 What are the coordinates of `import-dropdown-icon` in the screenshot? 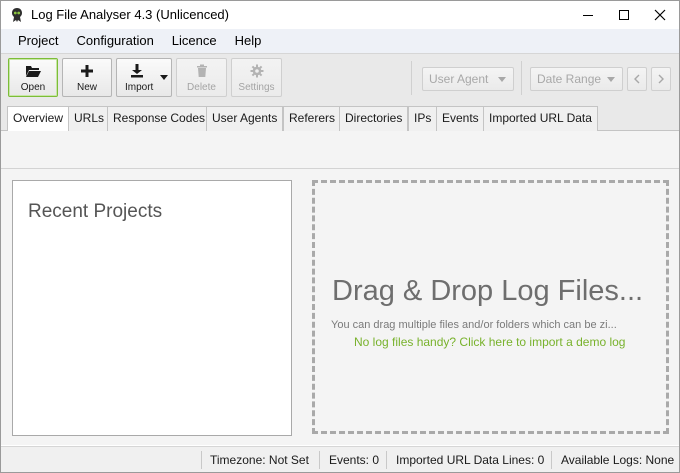 It's located at (164, 77).